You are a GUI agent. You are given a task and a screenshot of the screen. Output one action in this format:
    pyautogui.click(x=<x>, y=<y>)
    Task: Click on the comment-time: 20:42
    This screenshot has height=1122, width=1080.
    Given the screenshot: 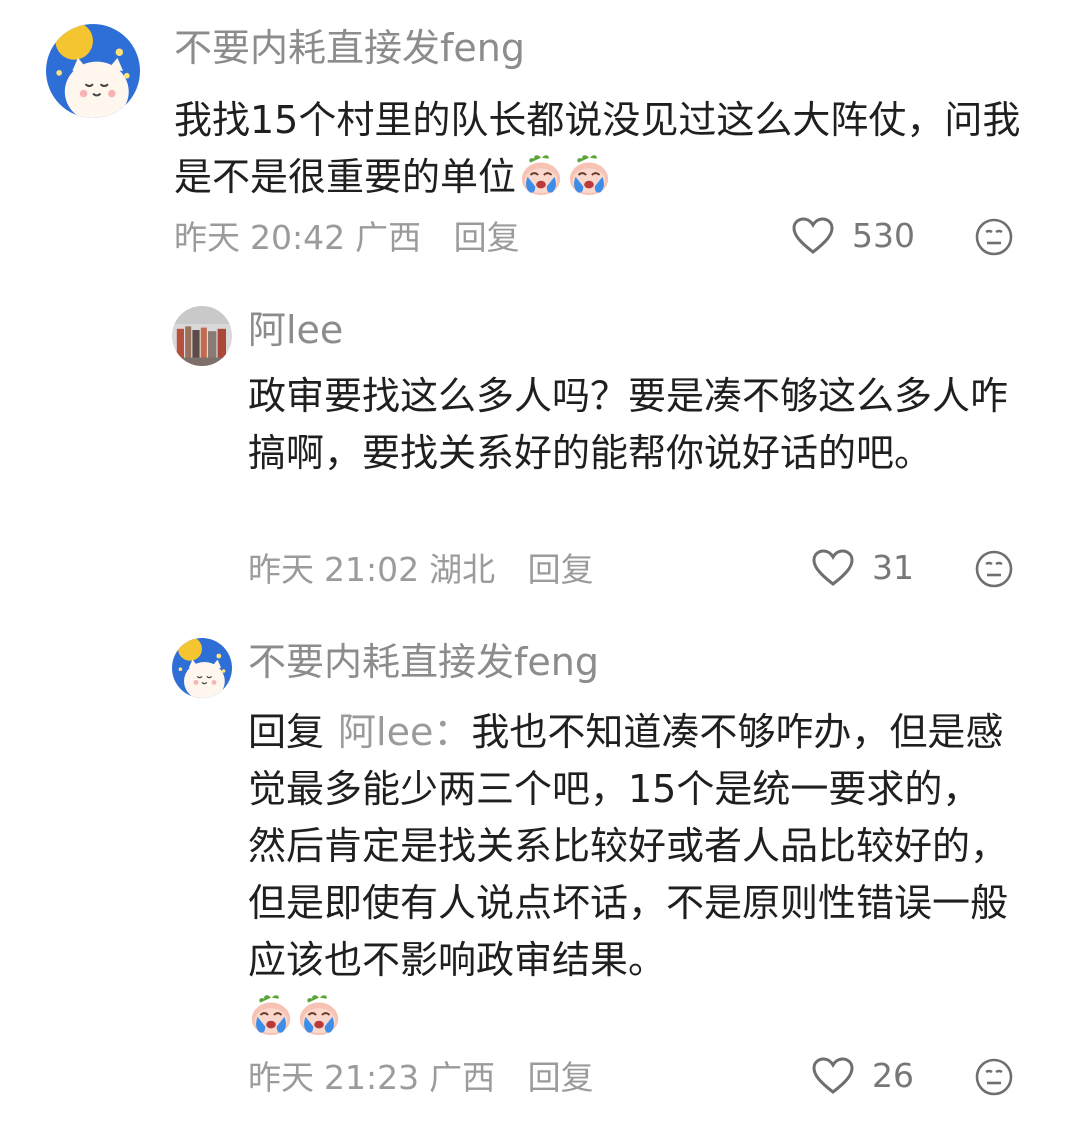 What is the action you would take?
    pyautogui.click(x=298, y=237)
    